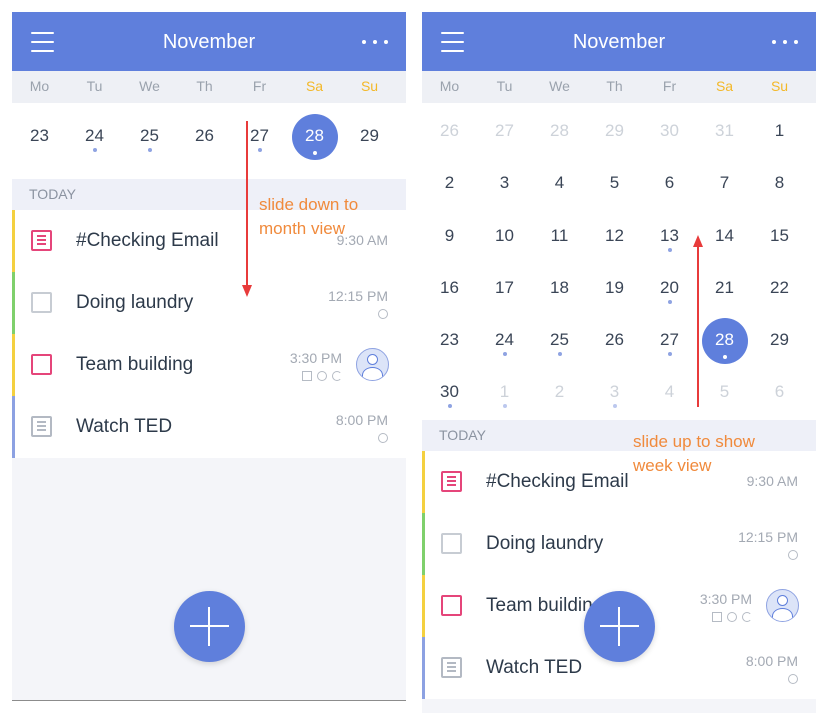  I want to click on weekday-label: Sa, so click(724, 86).